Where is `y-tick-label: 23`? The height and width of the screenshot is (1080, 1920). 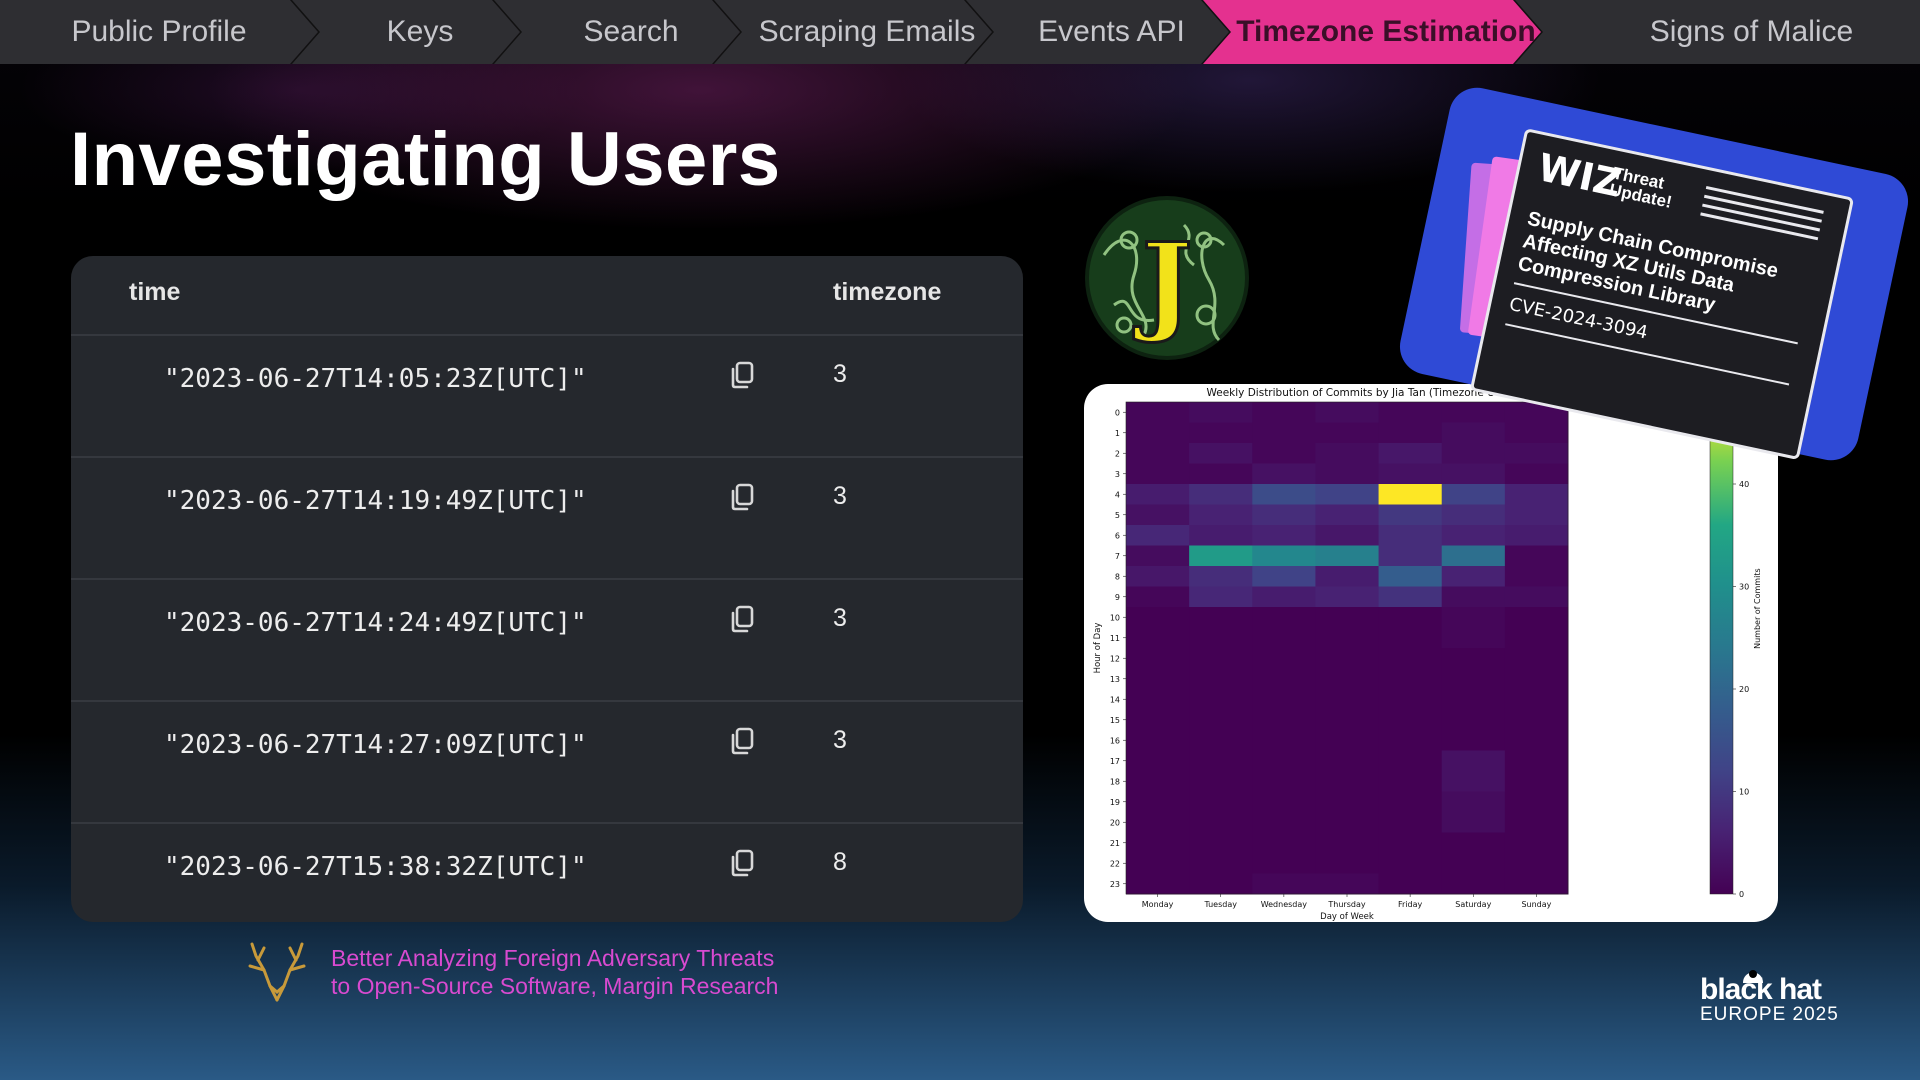
y-tick-label: 23 is located at coordinates (1115, 884).